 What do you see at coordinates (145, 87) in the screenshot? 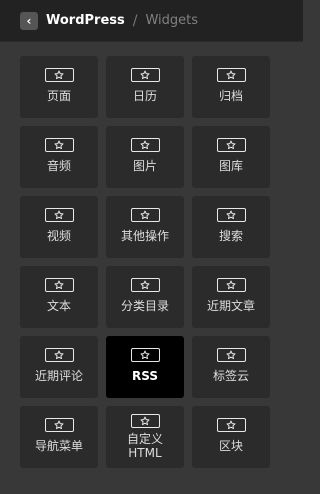
I see `widget-tile: 日历` at bounding box center [145, 87].